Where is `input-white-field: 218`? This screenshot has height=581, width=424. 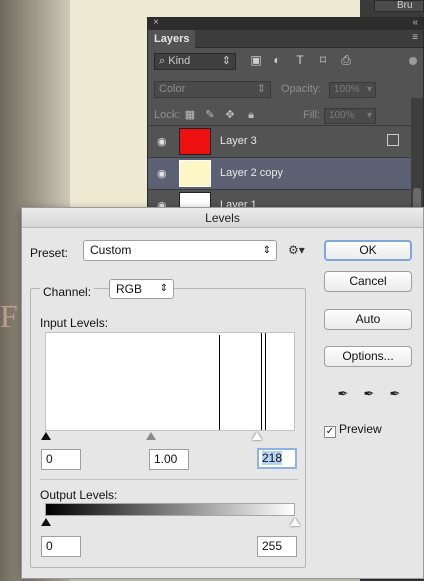
input-white-field: 218 is located at coordinates (277, 458).